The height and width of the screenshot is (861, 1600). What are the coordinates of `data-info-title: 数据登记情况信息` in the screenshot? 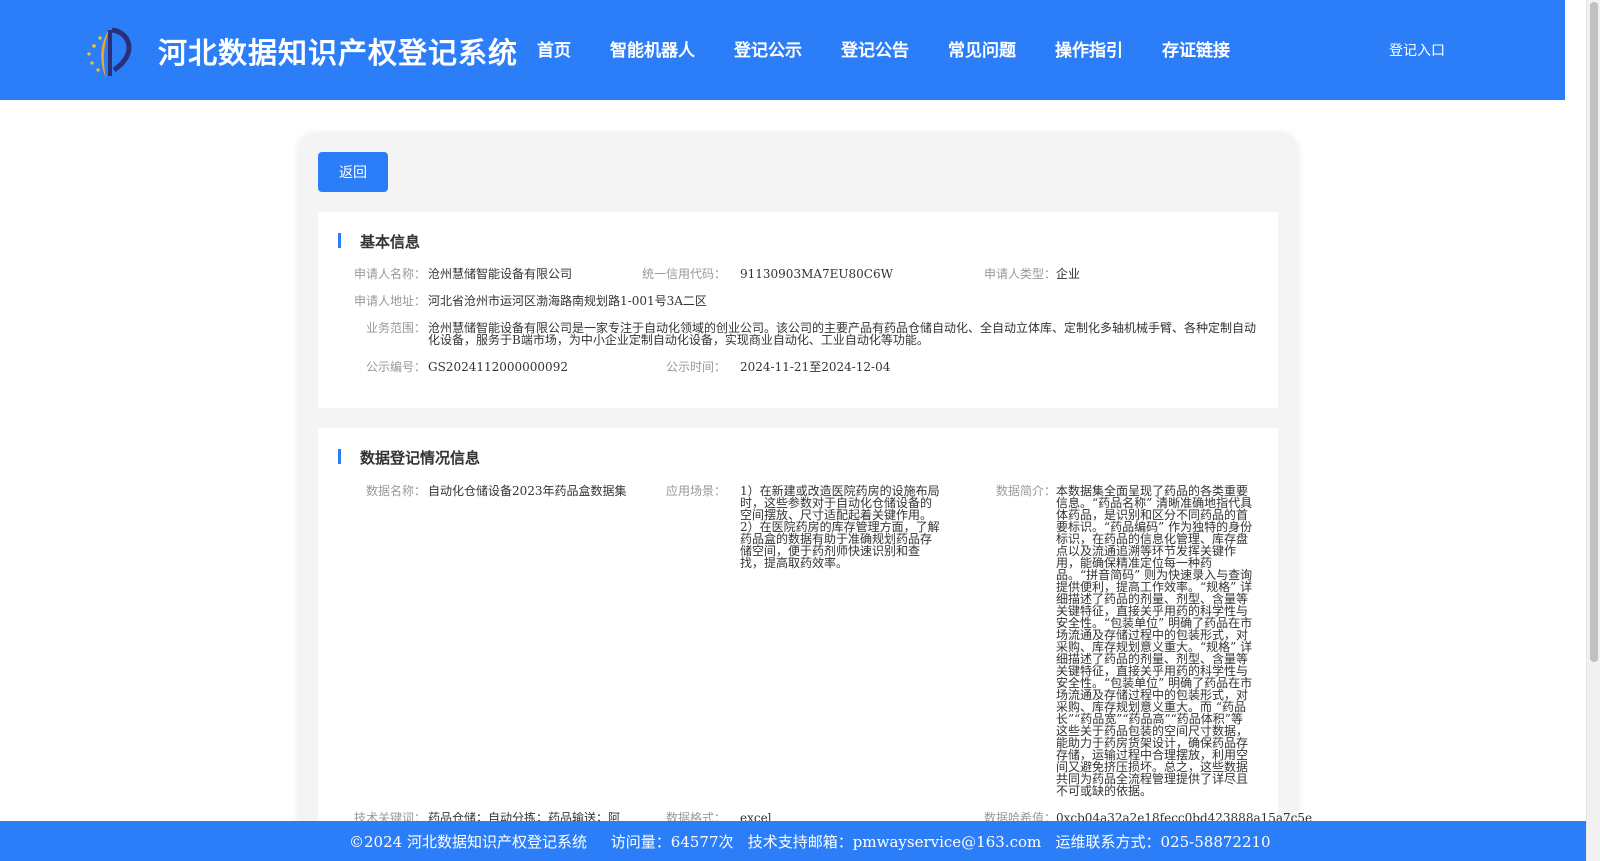 It's located at (409, 457).